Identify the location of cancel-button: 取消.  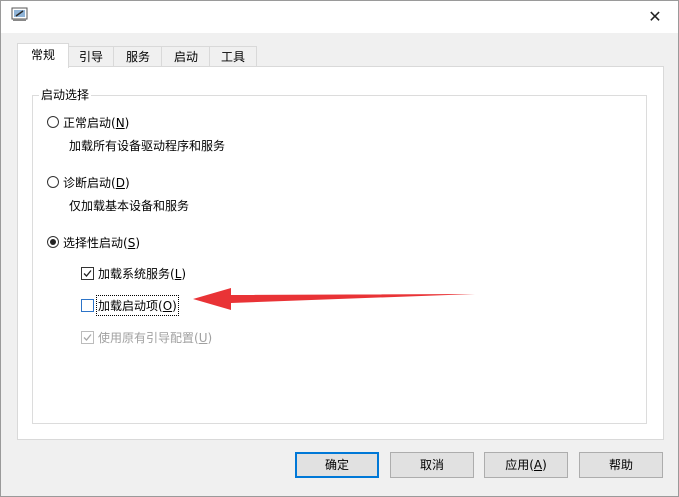
(432, 465).